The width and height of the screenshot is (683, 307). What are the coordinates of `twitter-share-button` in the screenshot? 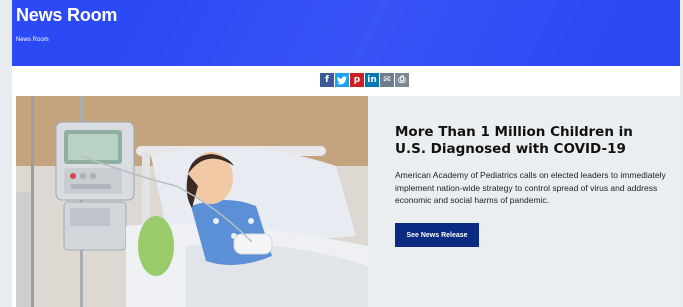 It's located at (342, 80).